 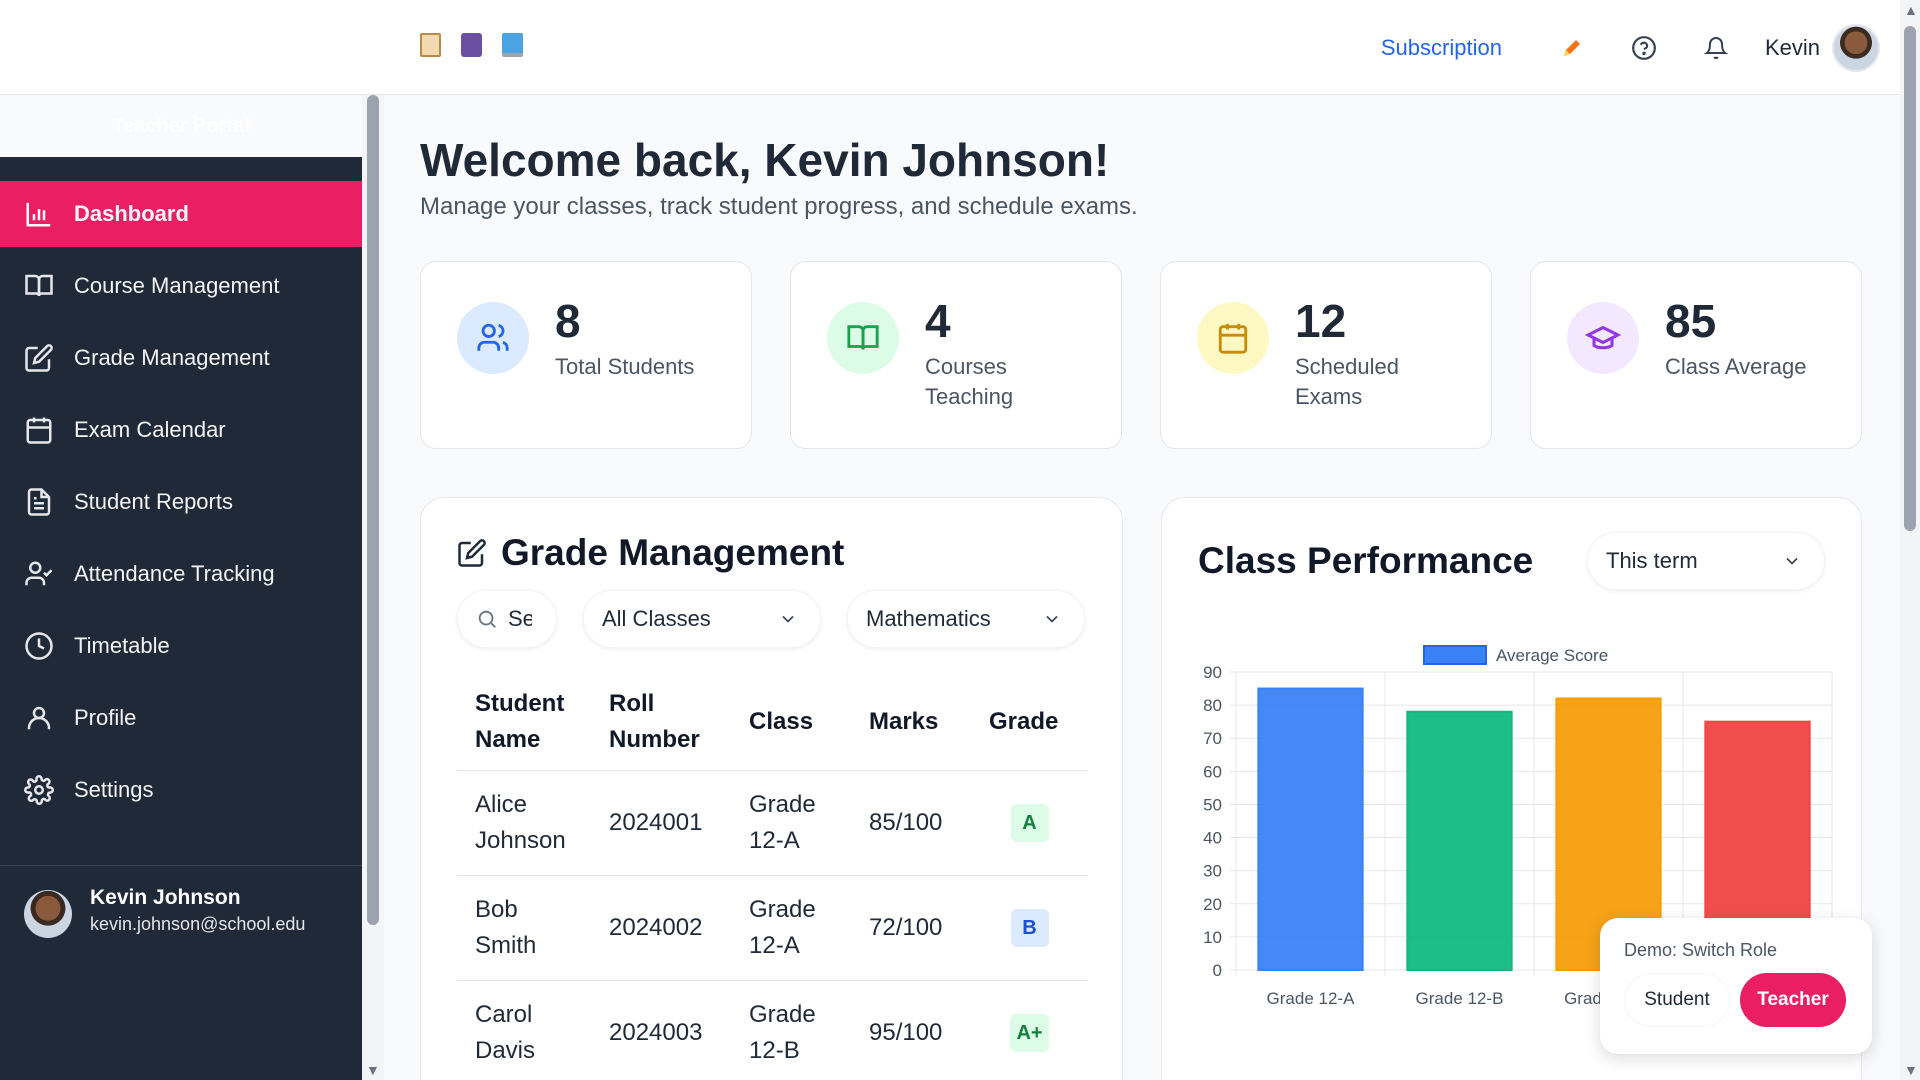 What do you see at coordinates (1706, 561) in the screenshot?
I see `term-select: This term` at bounding box center [1706, 561].